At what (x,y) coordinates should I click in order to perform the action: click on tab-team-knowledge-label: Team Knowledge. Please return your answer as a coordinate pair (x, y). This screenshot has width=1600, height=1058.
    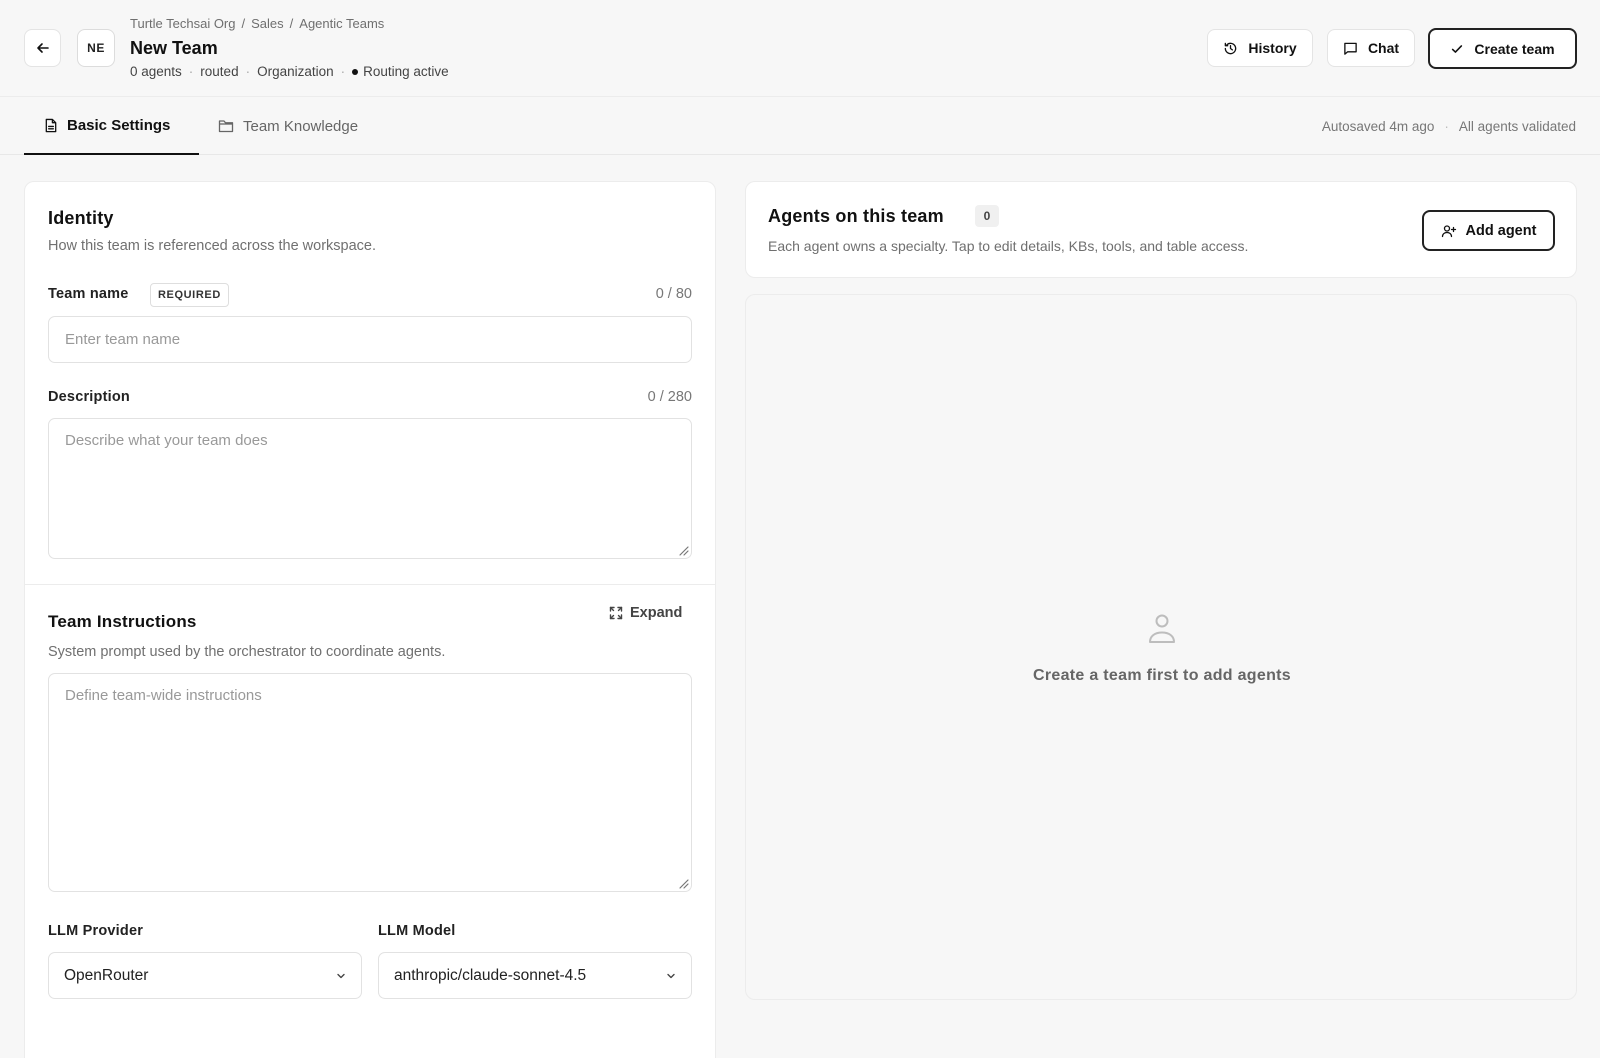
    Looking at the image, I should click on (301, 126).